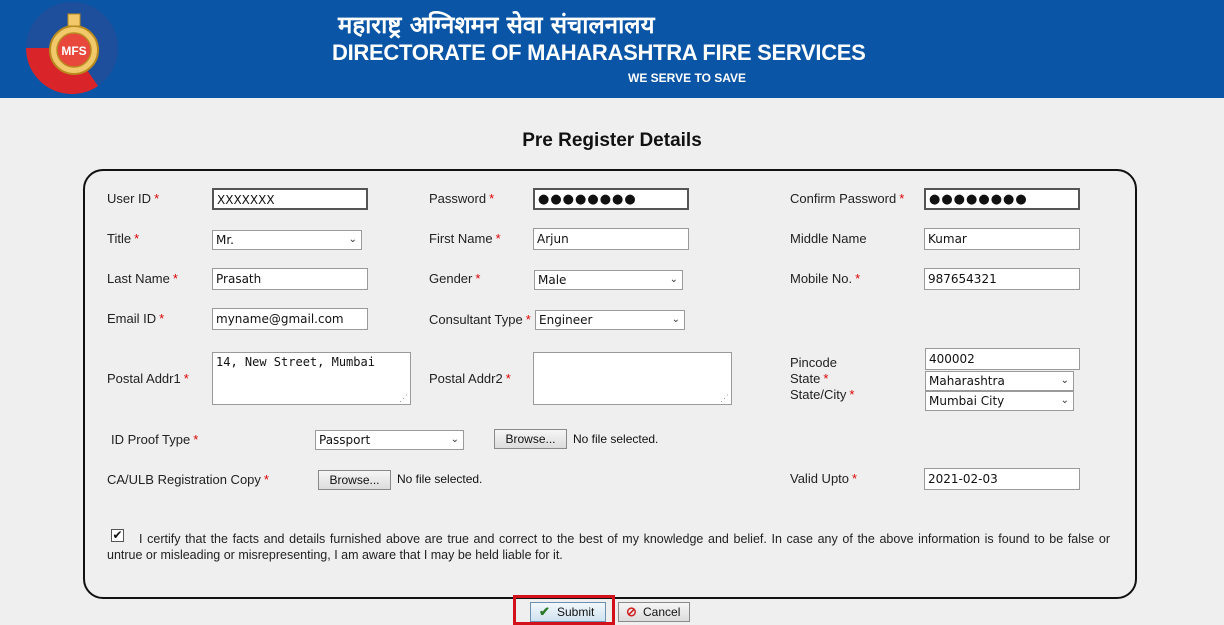  What do you see at coordinates (1002, 479) in the screenshot?
I see `valid-upto-input: 2021-02-03` at bounding box center [1002, 479].